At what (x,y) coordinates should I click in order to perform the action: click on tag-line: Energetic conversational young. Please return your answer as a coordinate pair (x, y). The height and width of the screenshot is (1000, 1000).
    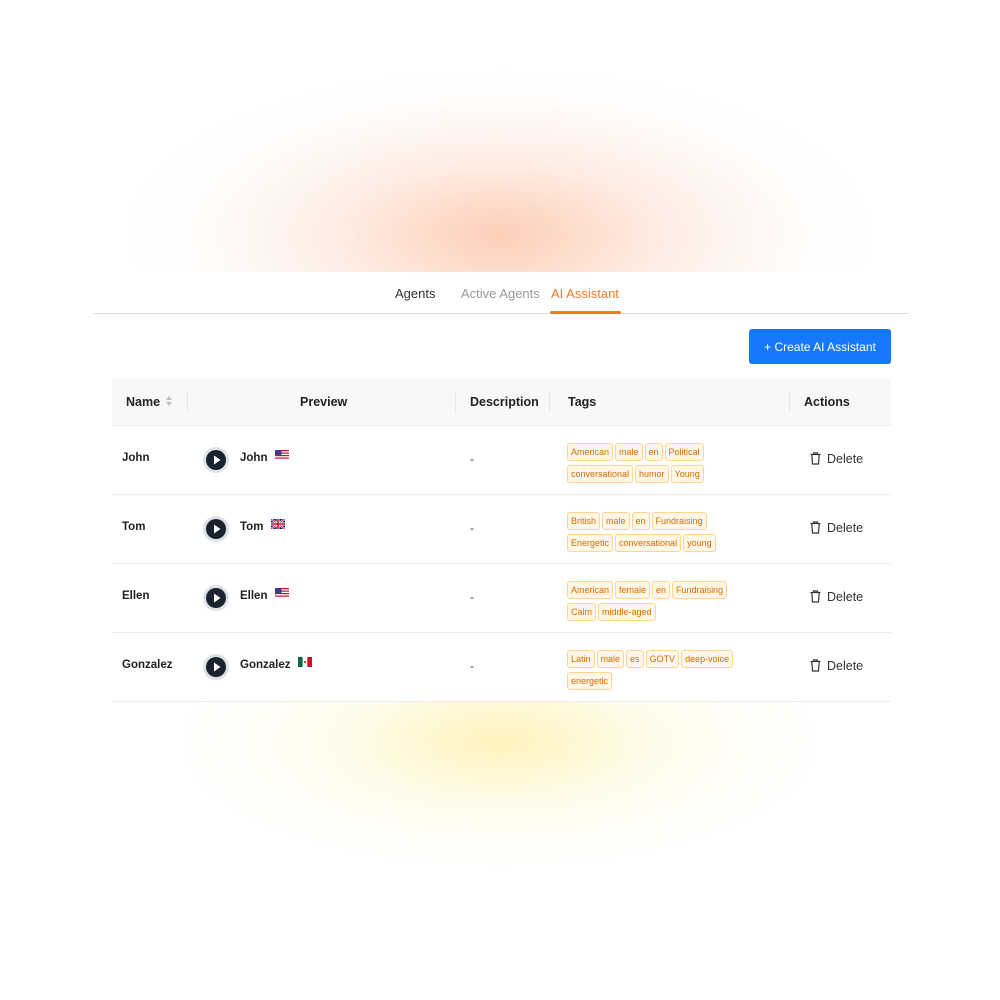
    Looking at the image, I should click on (662, 543).